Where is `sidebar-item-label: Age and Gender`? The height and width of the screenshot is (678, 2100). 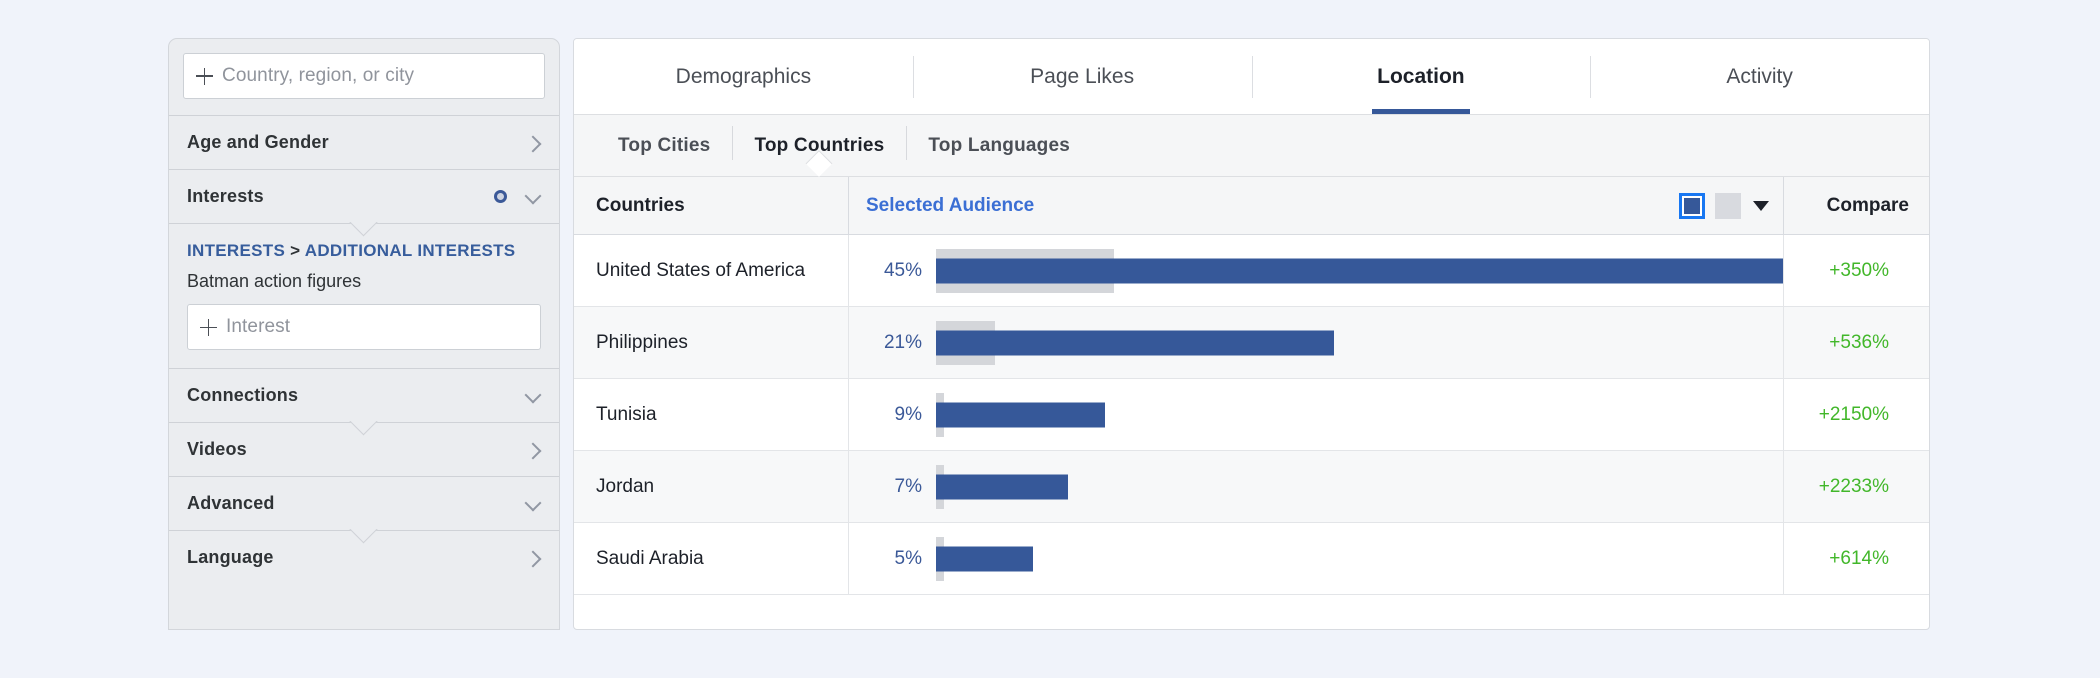 sidebar-item-label: Age and Gender is located at coordinates (258, 142).